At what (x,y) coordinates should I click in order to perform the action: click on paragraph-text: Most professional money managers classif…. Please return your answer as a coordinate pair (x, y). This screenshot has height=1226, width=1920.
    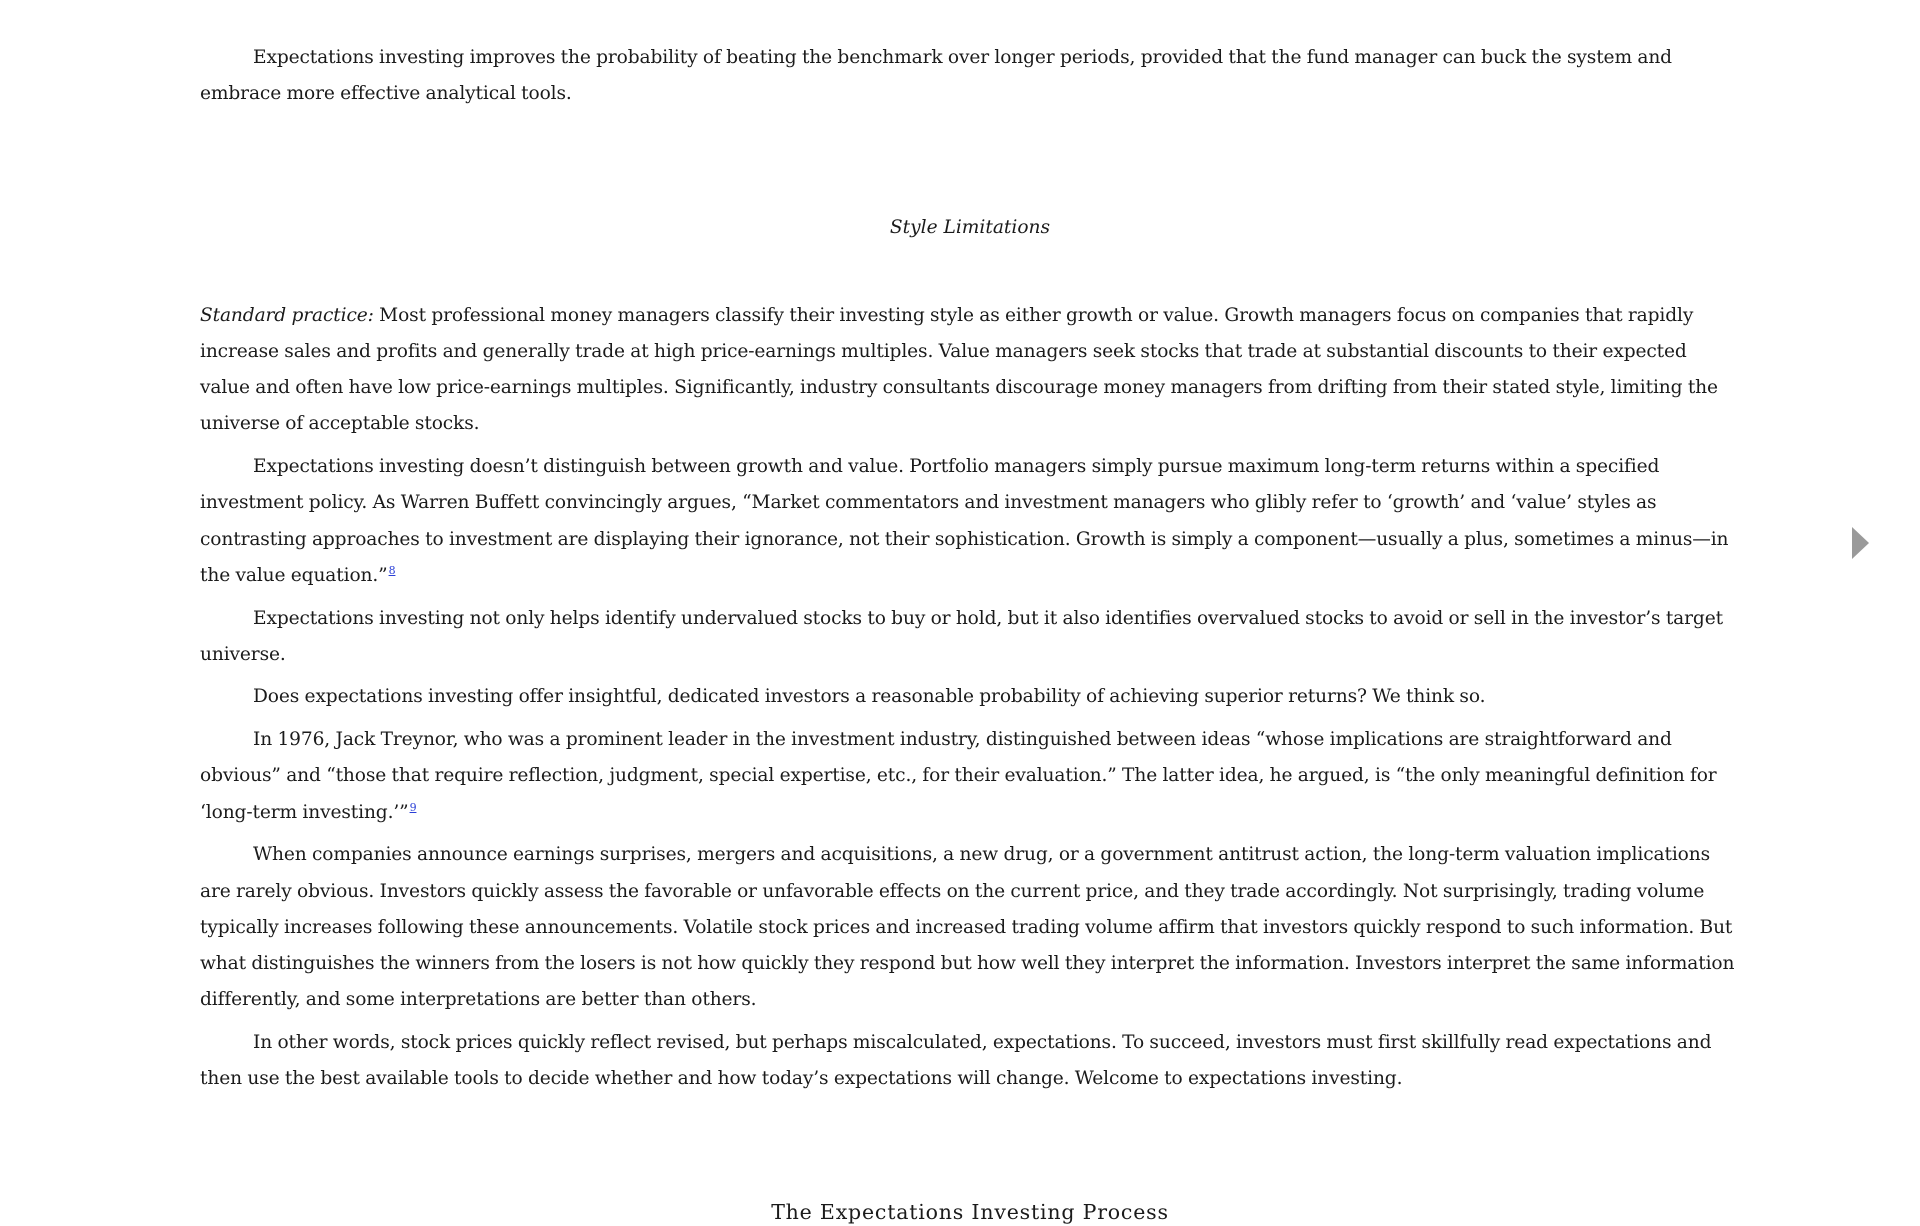
    Looking at the image, I should click on (959, 369).